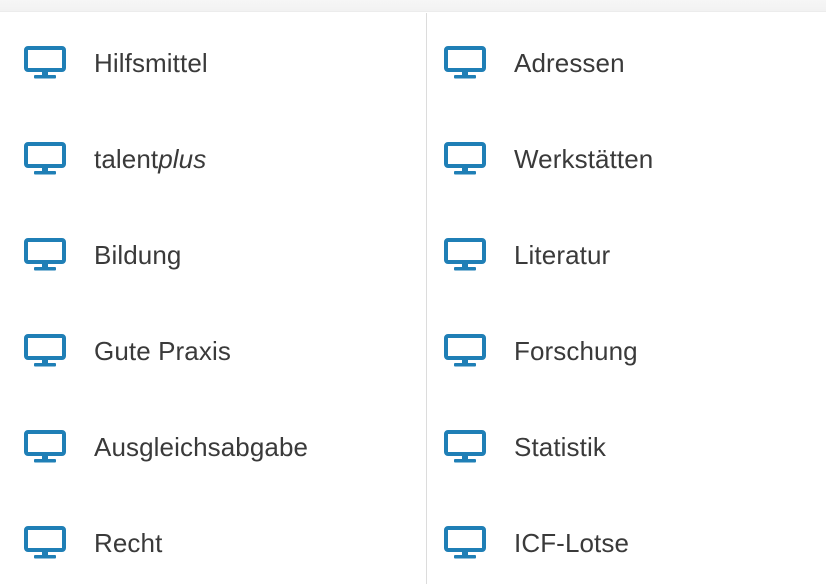 This screenshot has width=826, height=584. I want to click on link-hilfsmittel: Hilfsmittel, so click(116, 63).